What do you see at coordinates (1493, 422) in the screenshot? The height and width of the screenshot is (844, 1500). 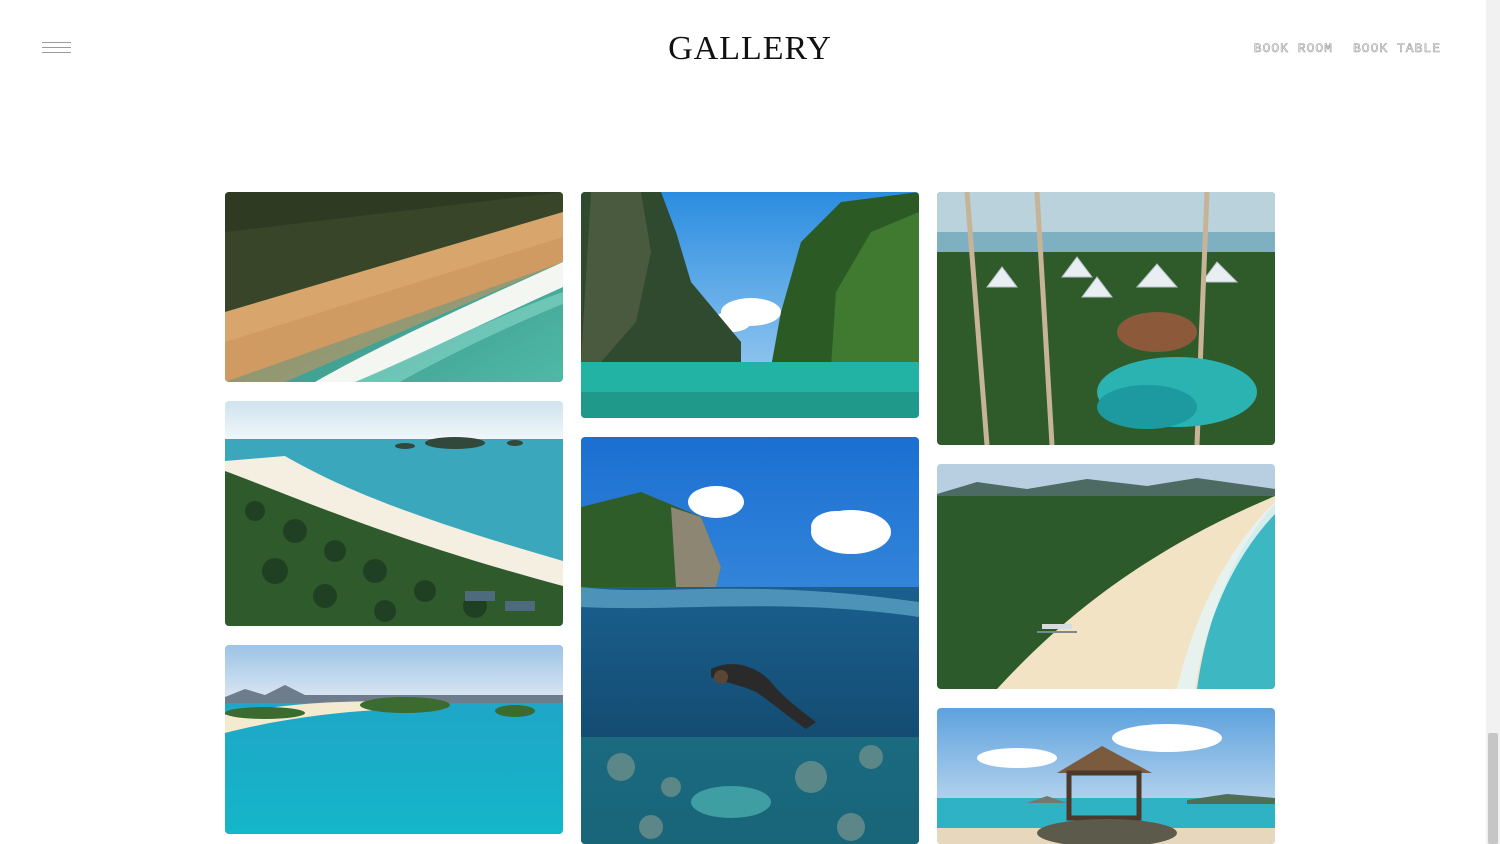 I see `page-scrollbar` at bounding box center [1493, 422].